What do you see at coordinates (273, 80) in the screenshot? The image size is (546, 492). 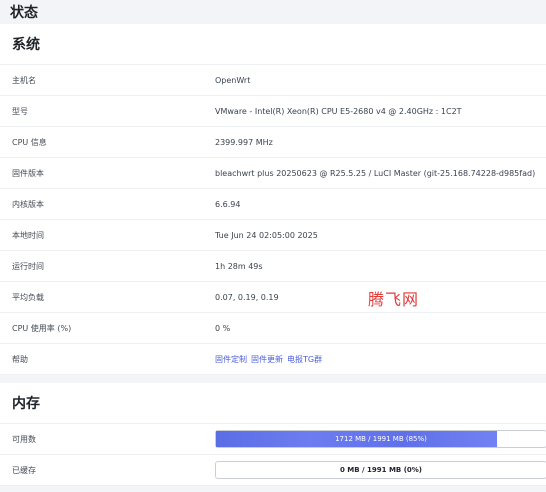 I see `info-row-hostname: 主机名 OpenWrt` at bounding box center [273, 80].